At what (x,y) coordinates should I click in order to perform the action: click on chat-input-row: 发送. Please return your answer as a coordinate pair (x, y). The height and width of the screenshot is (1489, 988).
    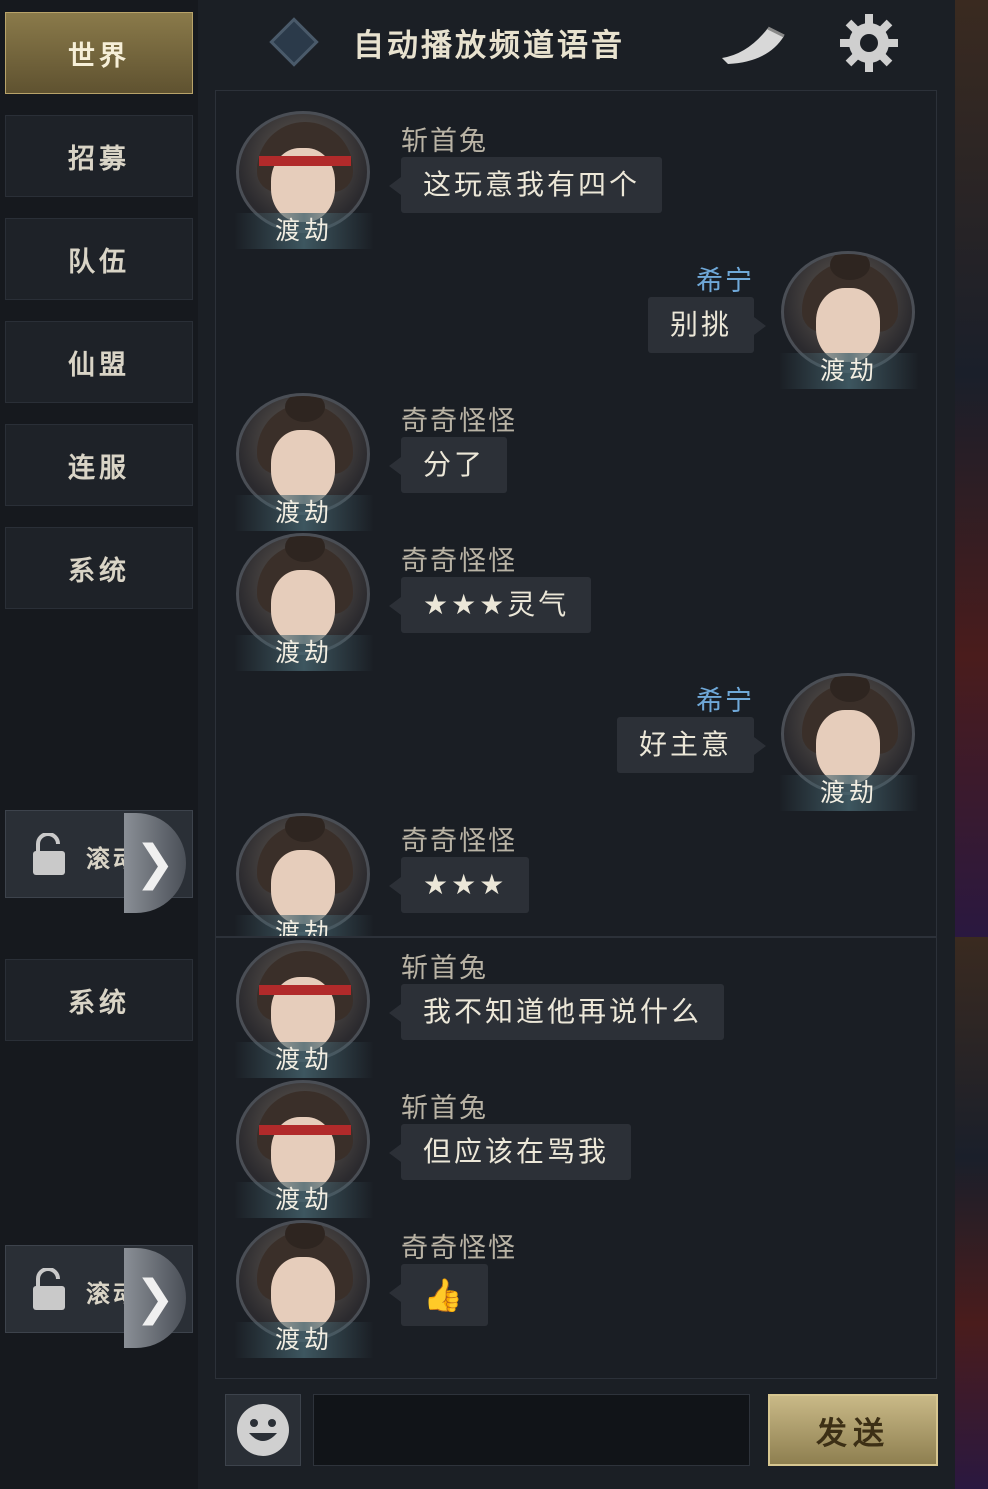
    Looking at the image, I should click on (576, 1434).